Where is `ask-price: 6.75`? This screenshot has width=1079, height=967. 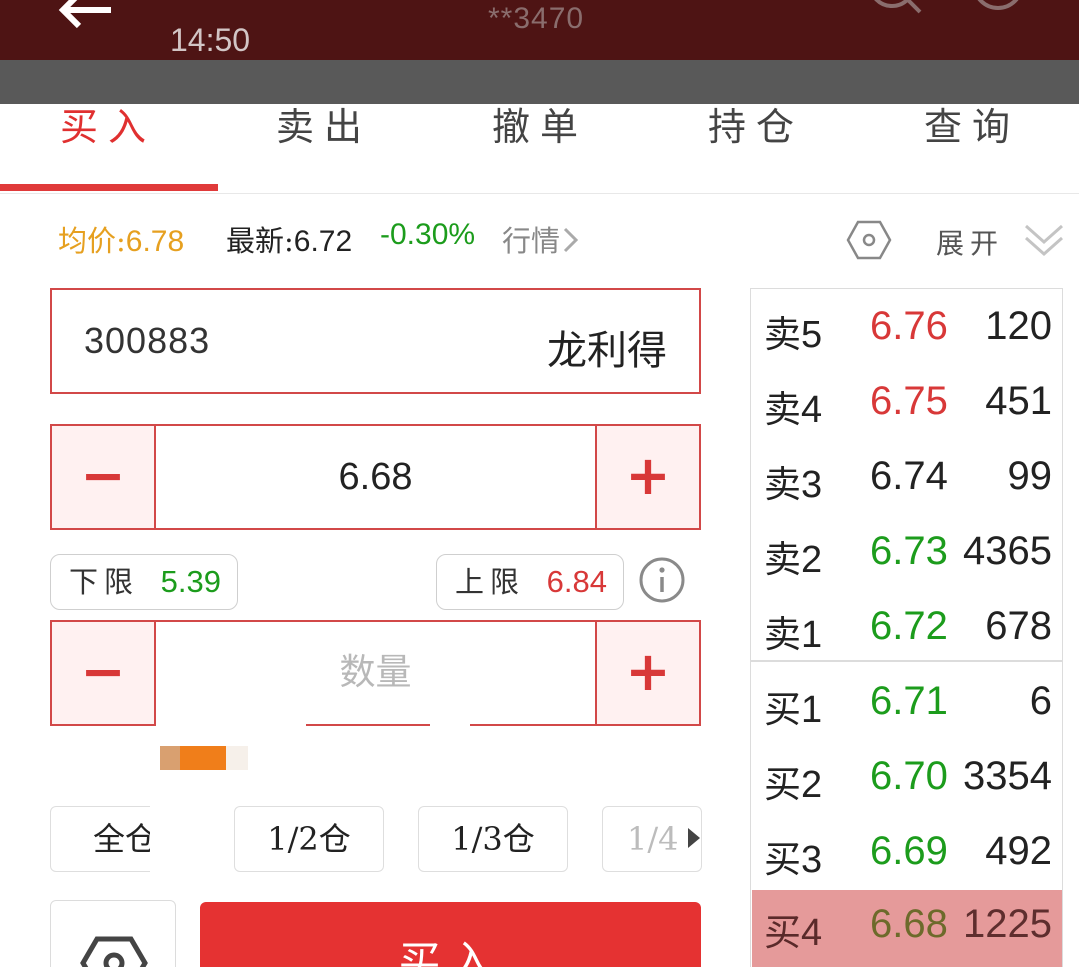
ask-price: 6.75 is located at coordinates (909, 401).